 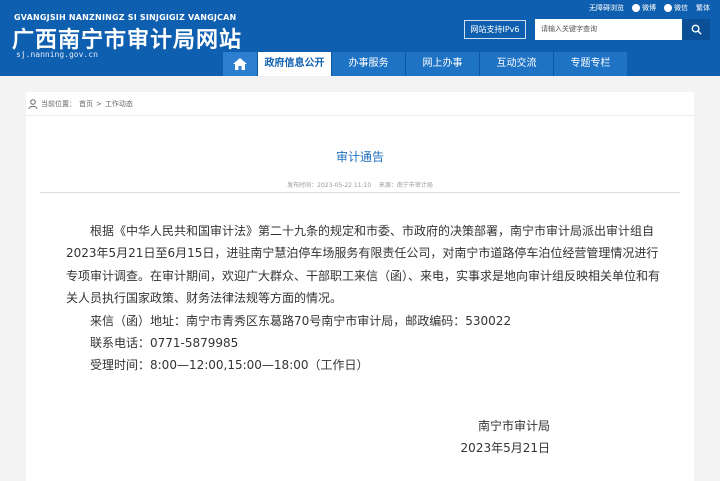 I want to click on address-line: 来信（函）地址：南宁市青秀区东葛路70号南宁市审计局，邮政编码：530022, so click(x=301, y=320).